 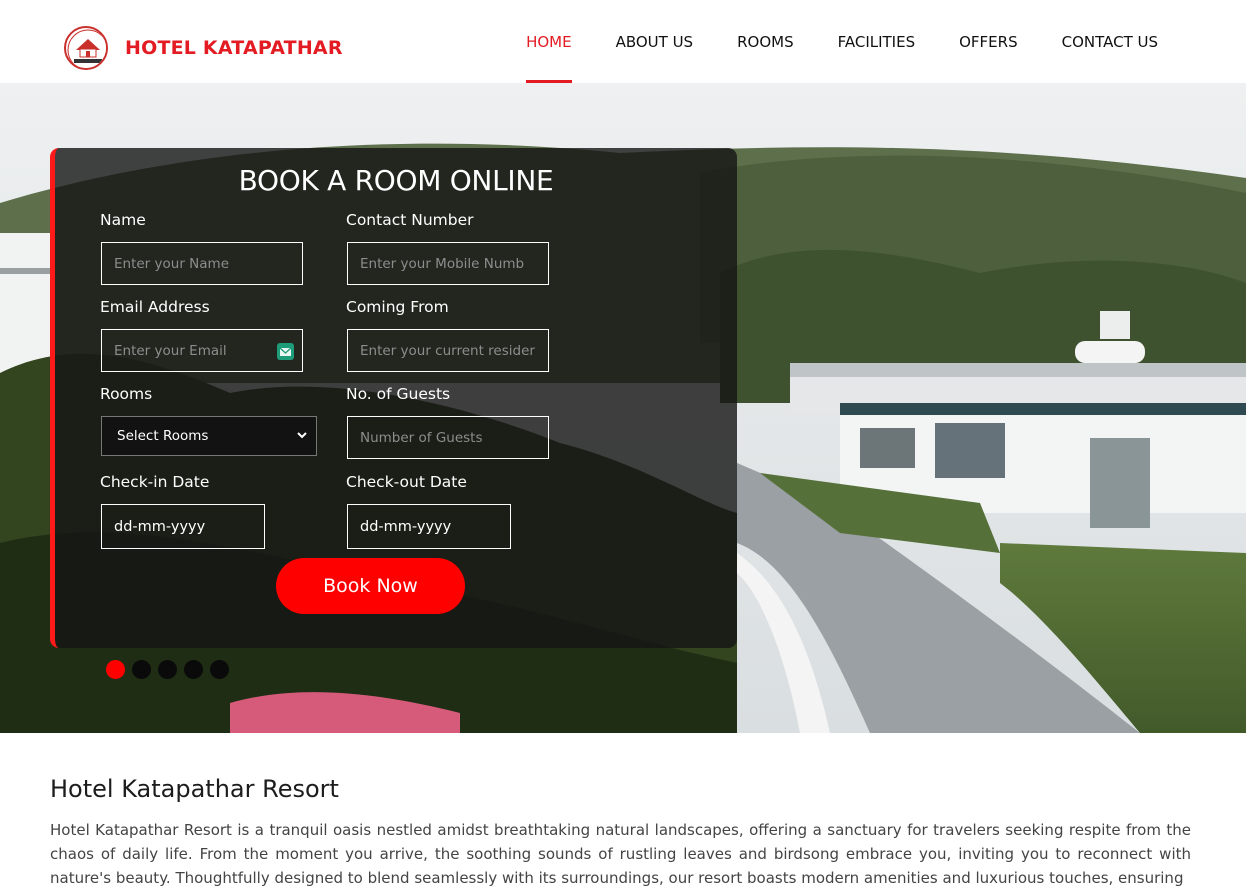 What do you see at coordinates (370, 586) in the screenshot?
I see `book-now-button: Book Now` at bounding box center [370, 586].